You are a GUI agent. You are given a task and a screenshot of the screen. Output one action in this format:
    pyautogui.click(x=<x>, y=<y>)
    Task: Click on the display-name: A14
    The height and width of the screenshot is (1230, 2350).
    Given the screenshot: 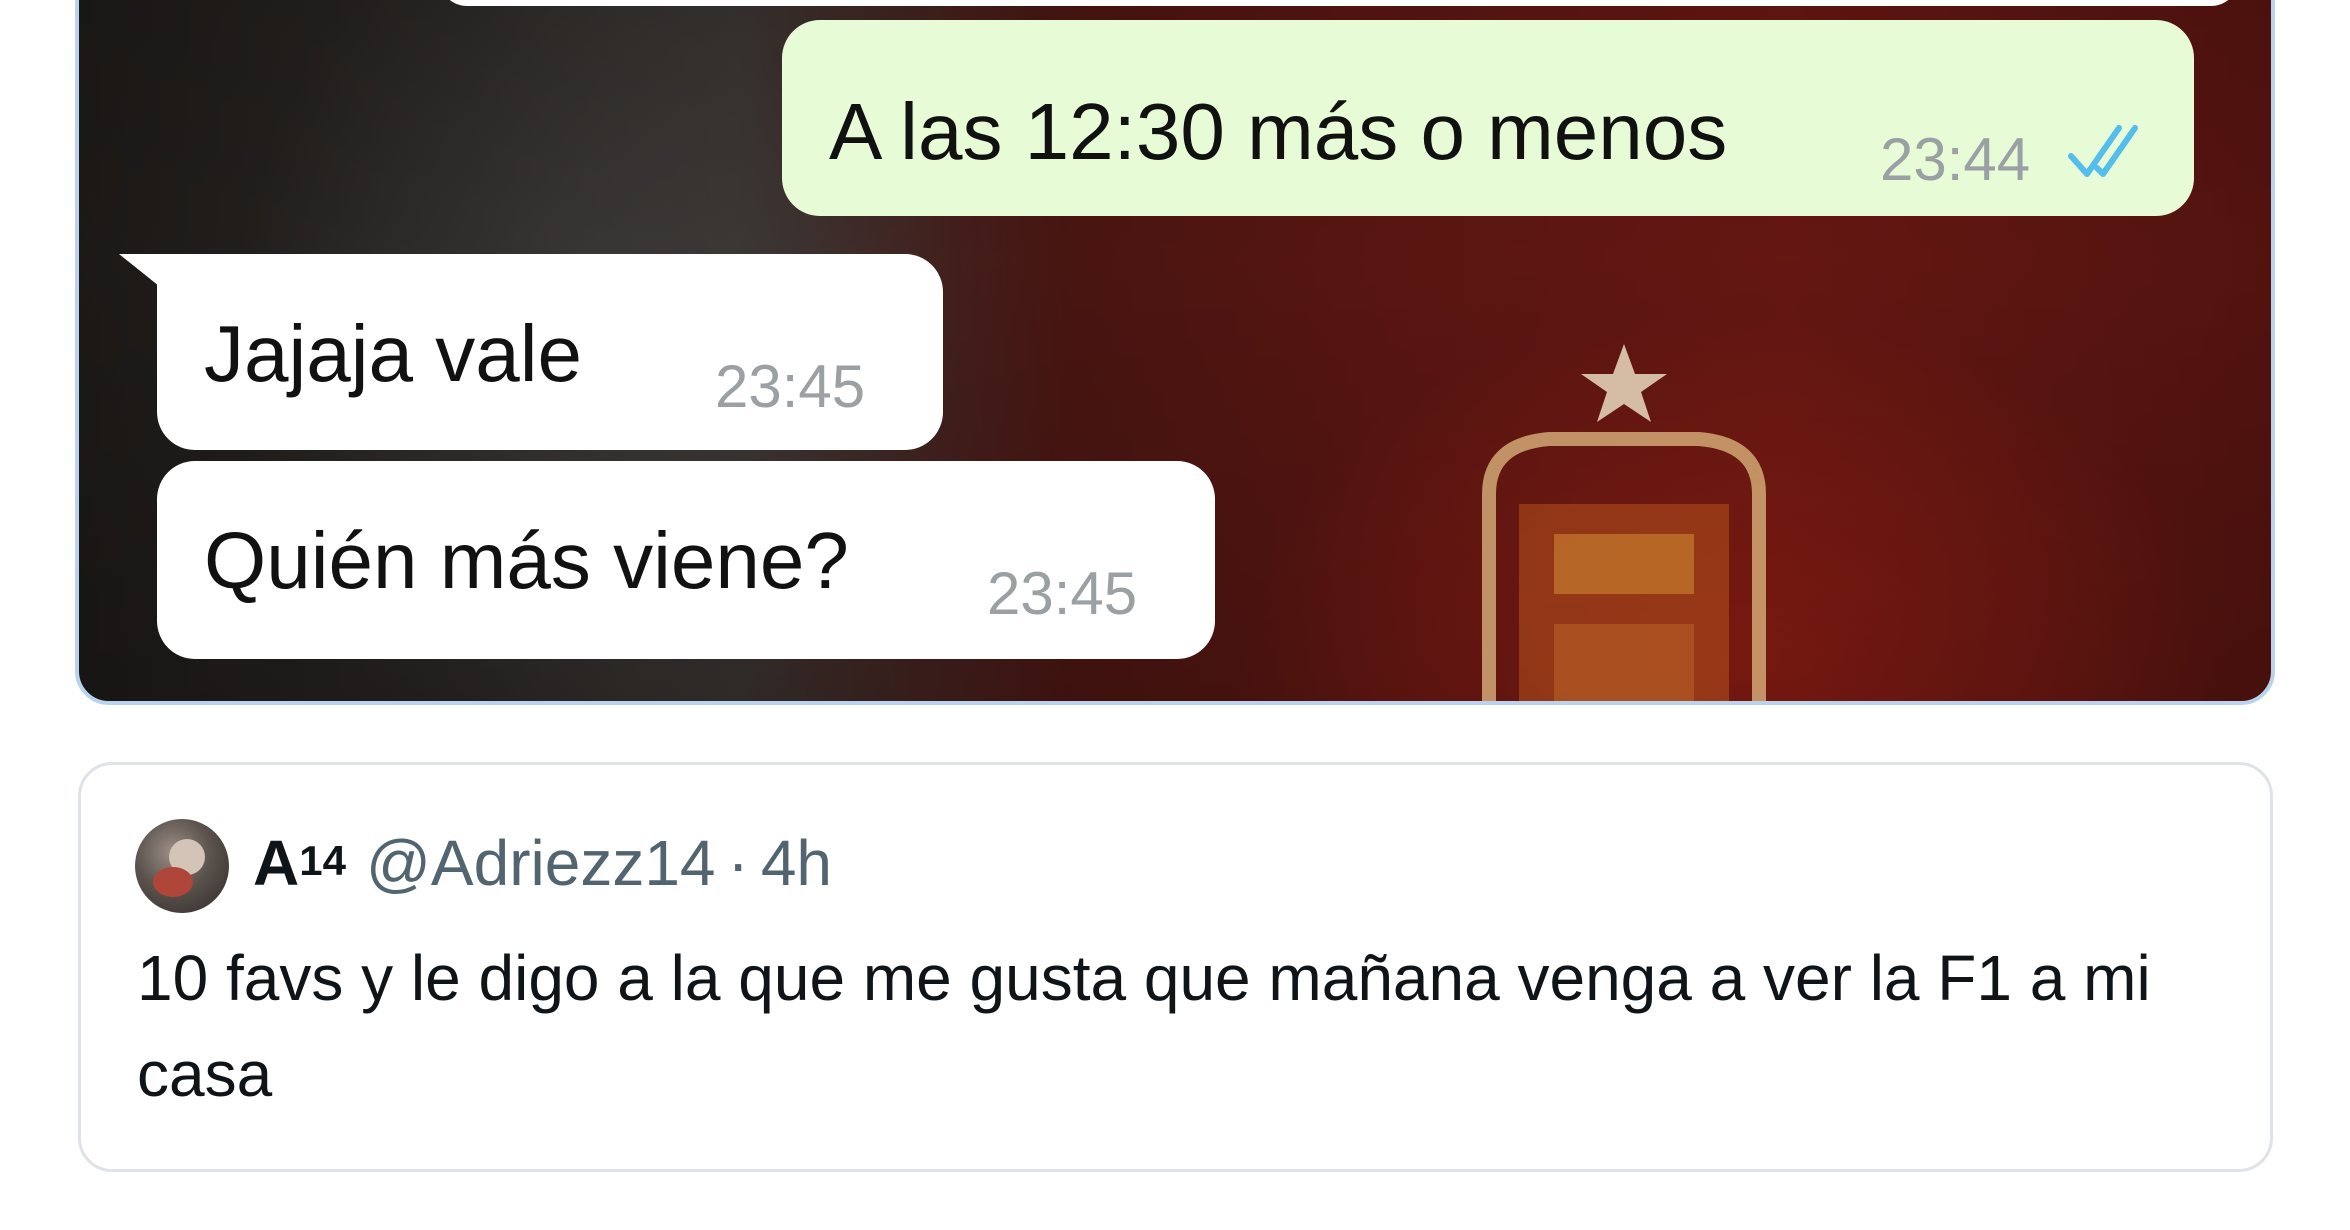 What is the action you would take?
    pyautogui.click(x=299, y=863)
    